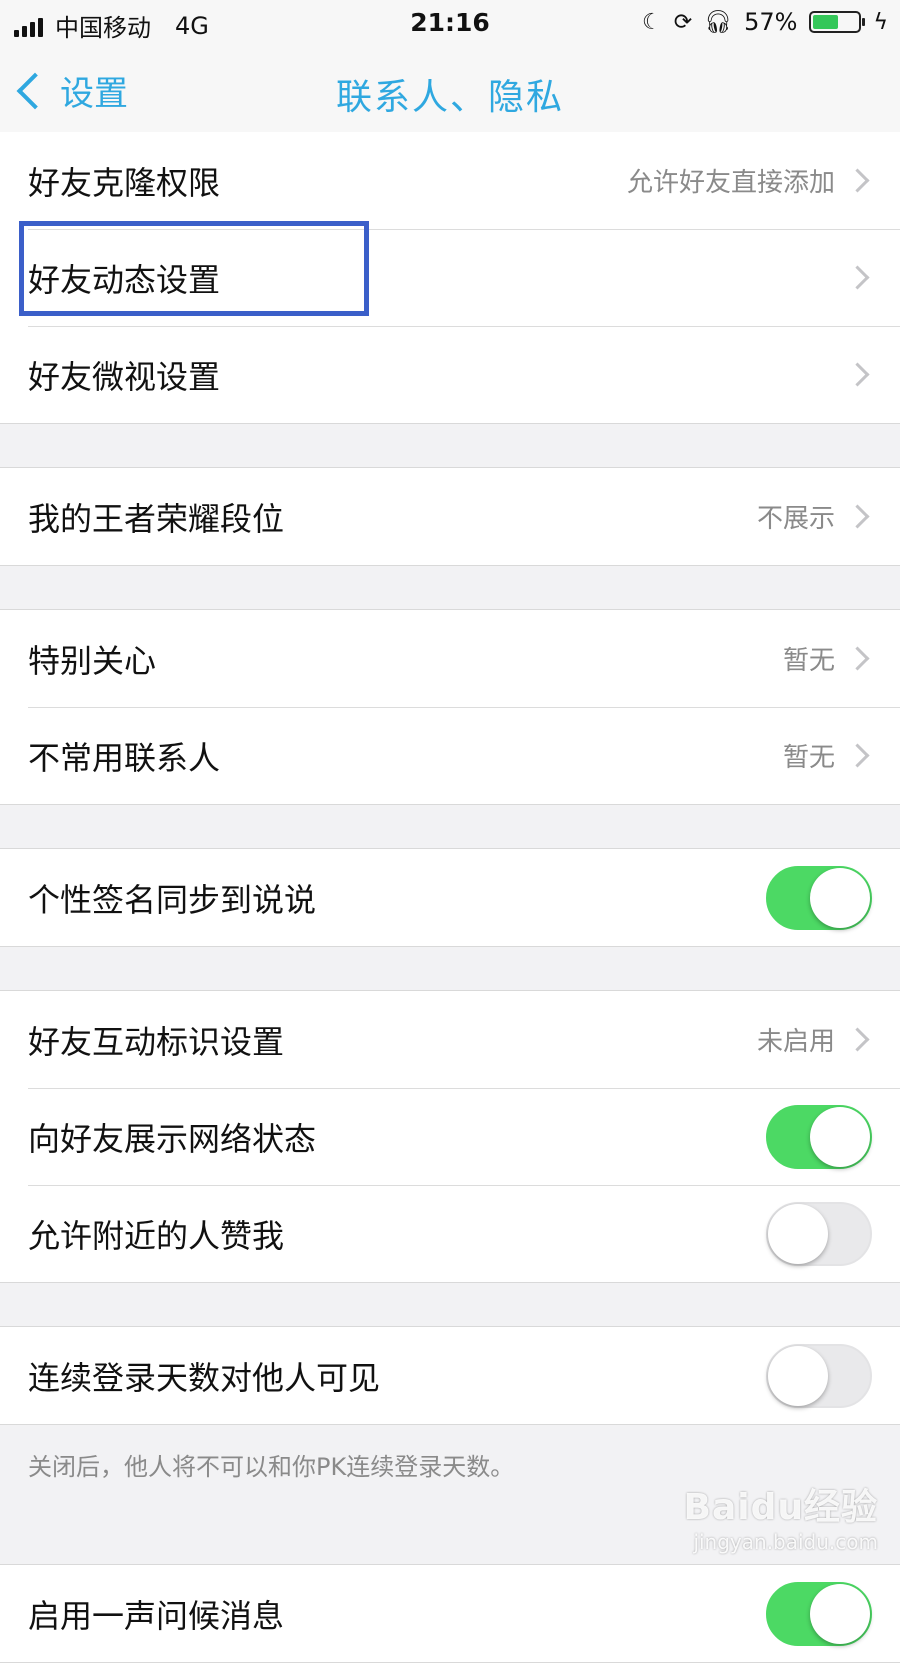 The height and width of the screenshot is (1663, 900). What do you see at coordinates (124, 279) in the screenshot?
I see `row-label: 好友动态设置` at bounding box center [124, 279].